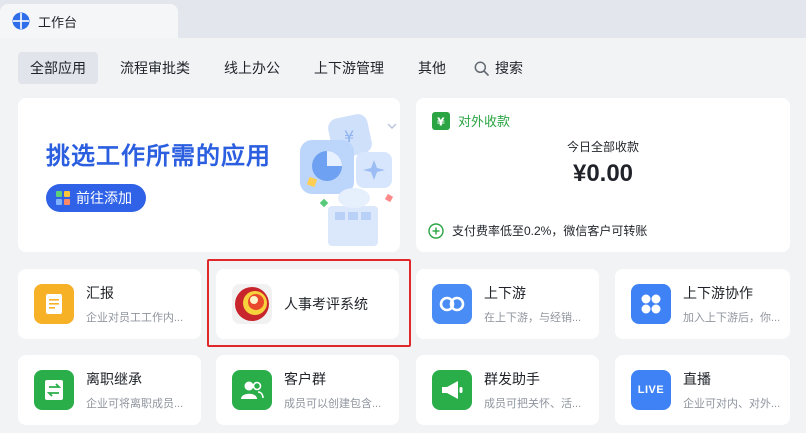 The image size is (806, 433). I want to click on app-name: 离职继承, so click(114, 379).